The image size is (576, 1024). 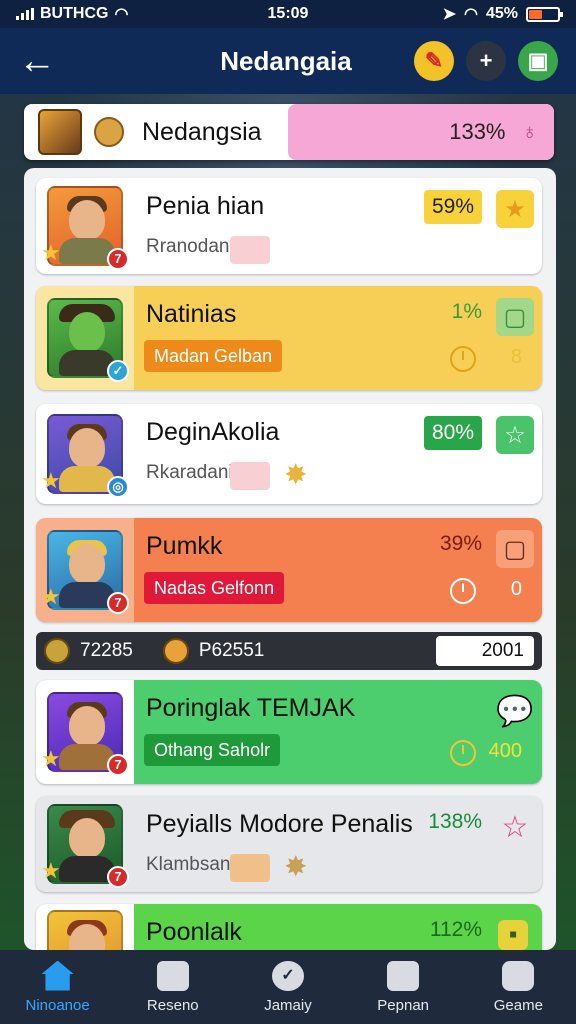 I want to click on leader-name: Nedangsia, so click(x=202, y=131).